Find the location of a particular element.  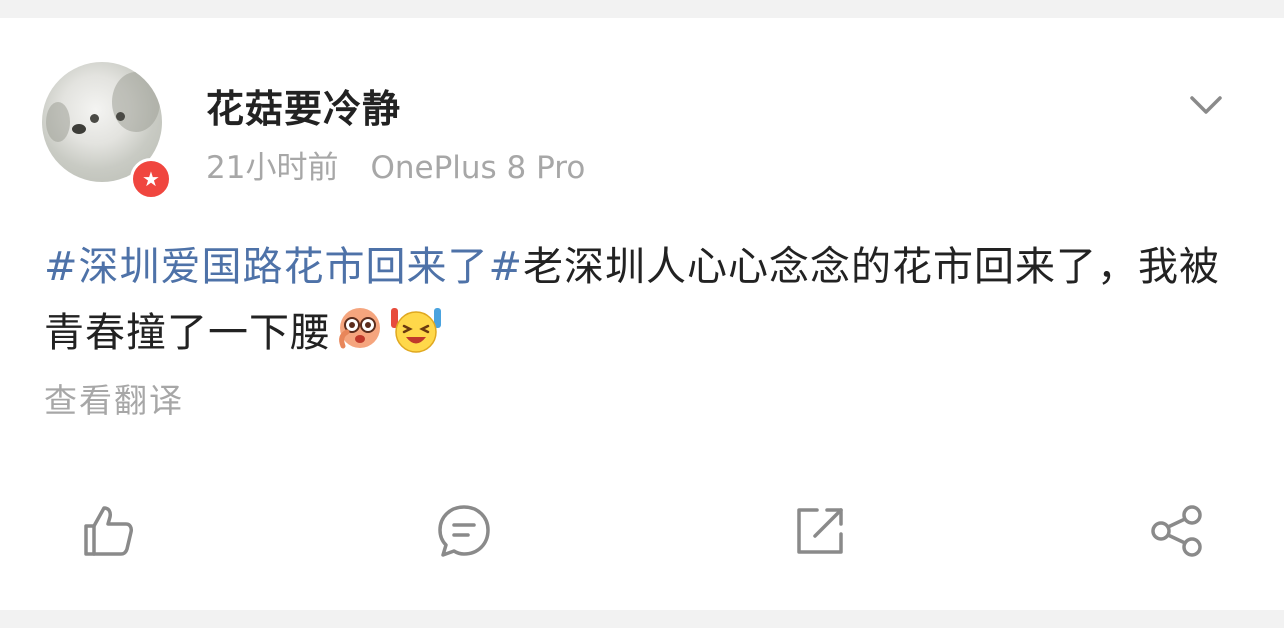

hashtag-link: #深圳爱国路花市回来了# is located at coordinates (283, 267).